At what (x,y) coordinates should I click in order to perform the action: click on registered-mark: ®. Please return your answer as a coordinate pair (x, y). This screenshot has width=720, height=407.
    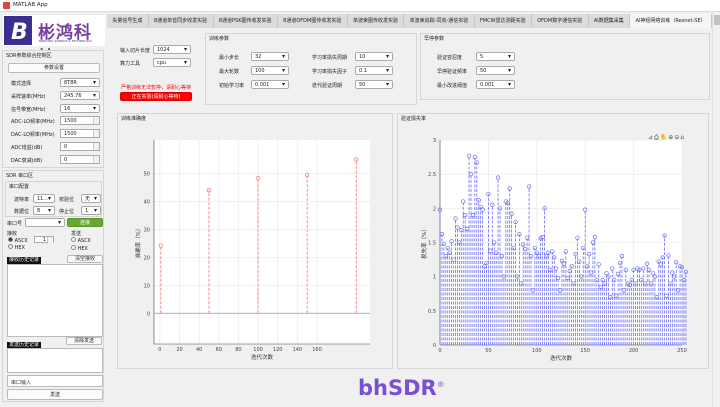
    Looking at the image, I should click on (440, 384).